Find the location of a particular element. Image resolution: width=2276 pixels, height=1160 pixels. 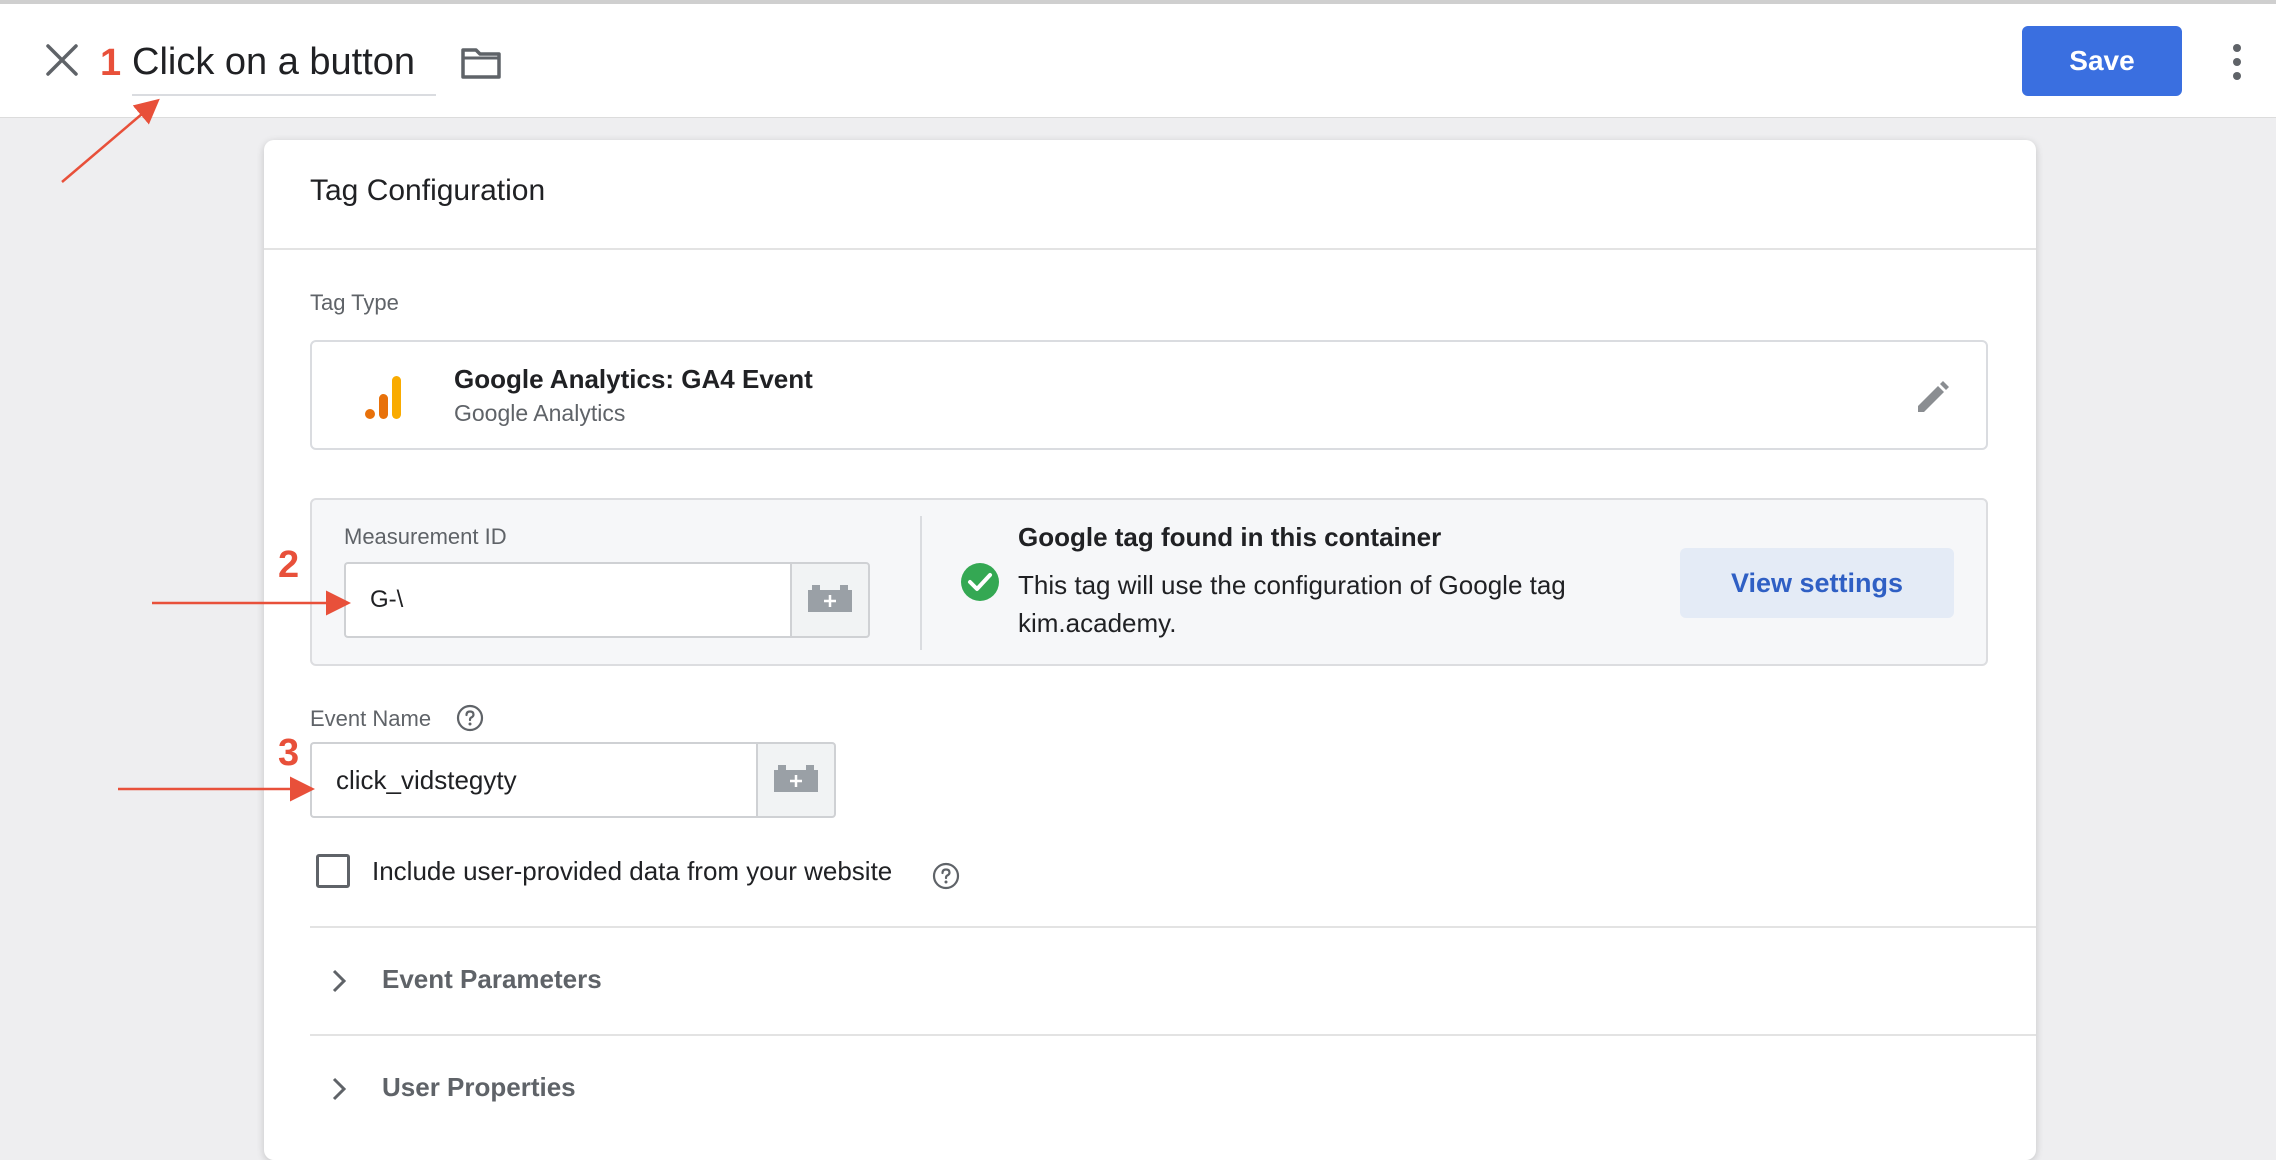

annotation-step-2: 2 is located at coordinates (289, 565).